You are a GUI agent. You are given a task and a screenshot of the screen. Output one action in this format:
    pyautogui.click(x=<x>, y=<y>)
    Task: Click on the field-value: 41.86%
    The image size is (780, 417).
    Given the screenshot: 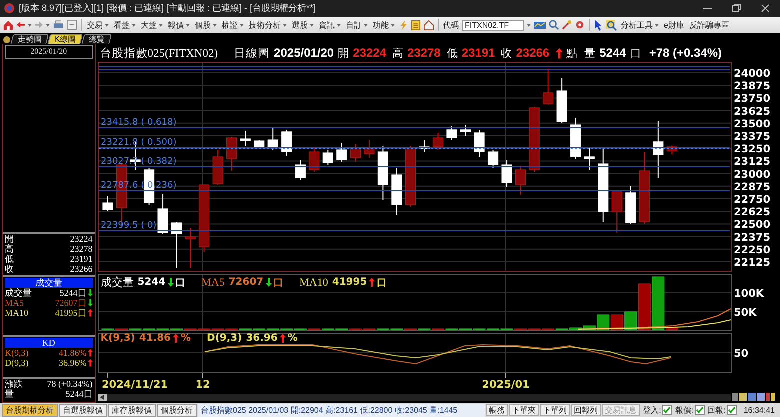 What is the action you would take?
    pyautogui.click(x=73, y=353)
    